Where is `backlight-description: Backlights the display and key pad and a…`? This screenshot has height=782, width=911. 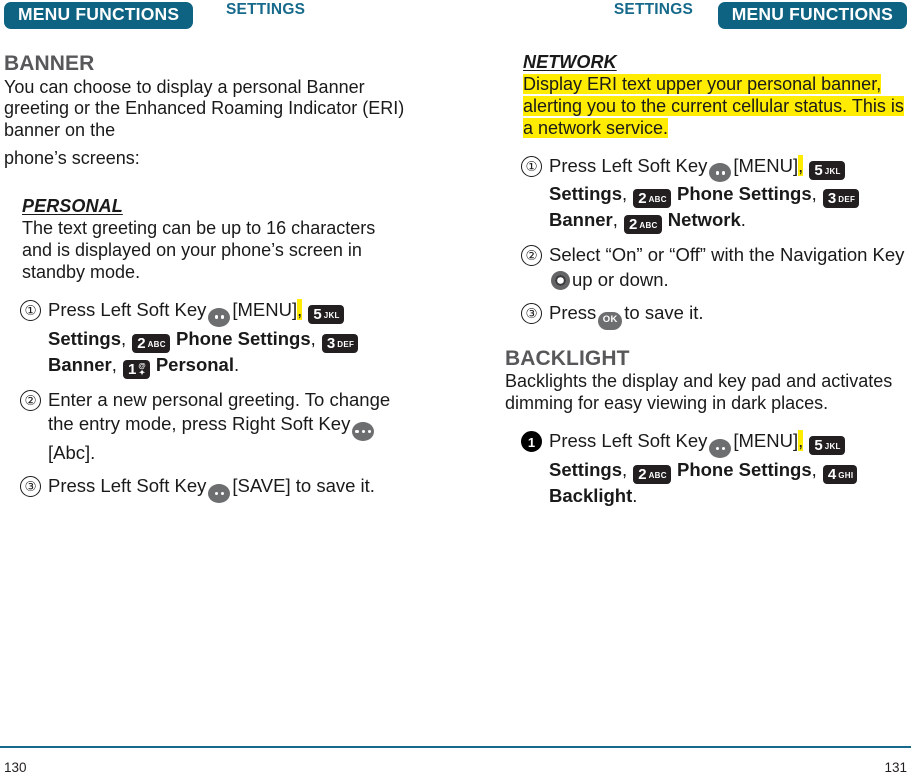 backlight-description: Backlights the display and key pad and a… is located at coordinates (699, 392).